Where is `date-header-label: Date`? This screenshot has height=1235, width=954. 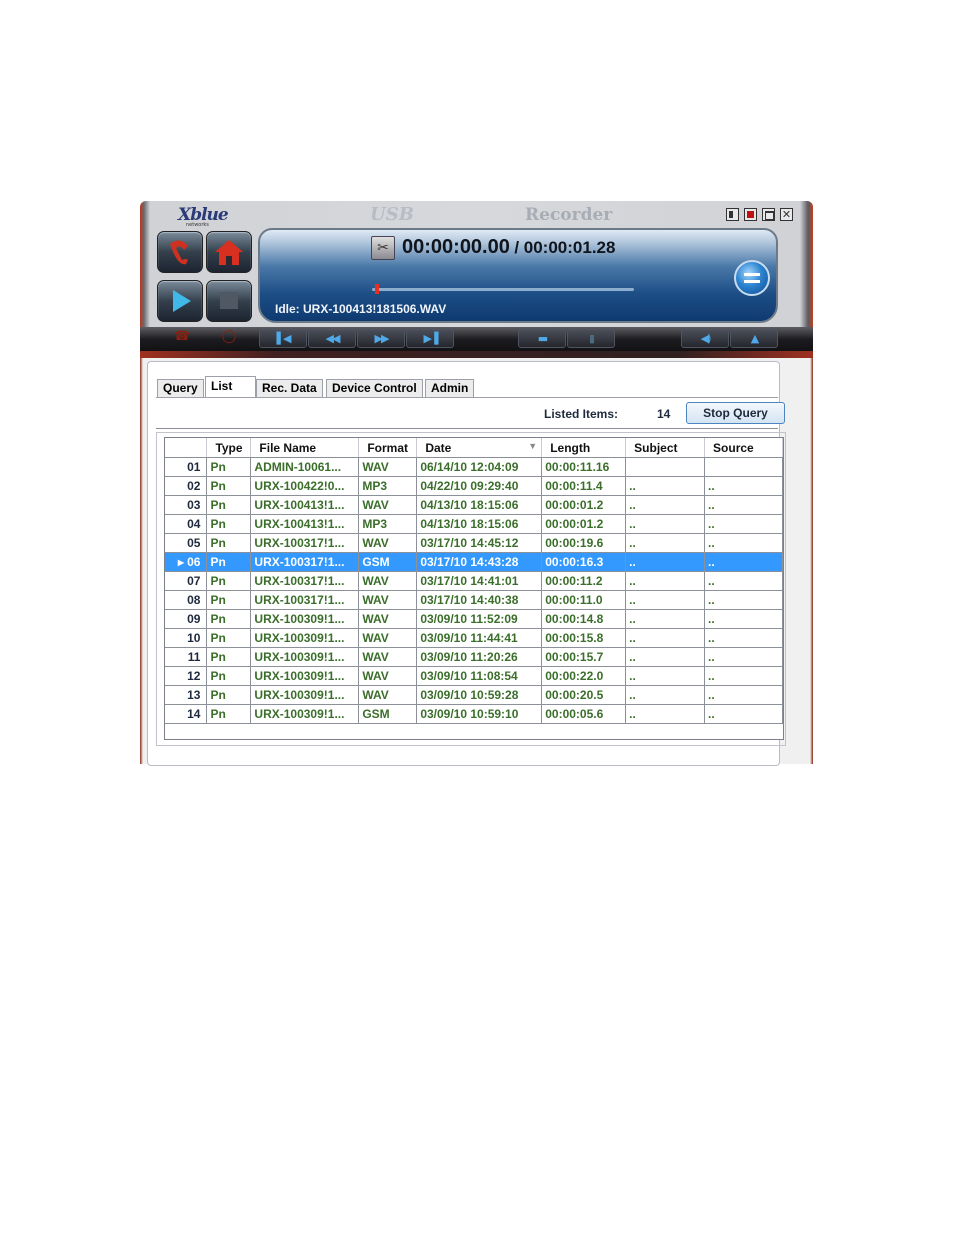 date-header-label: Date is located at coordinates (438, 447).